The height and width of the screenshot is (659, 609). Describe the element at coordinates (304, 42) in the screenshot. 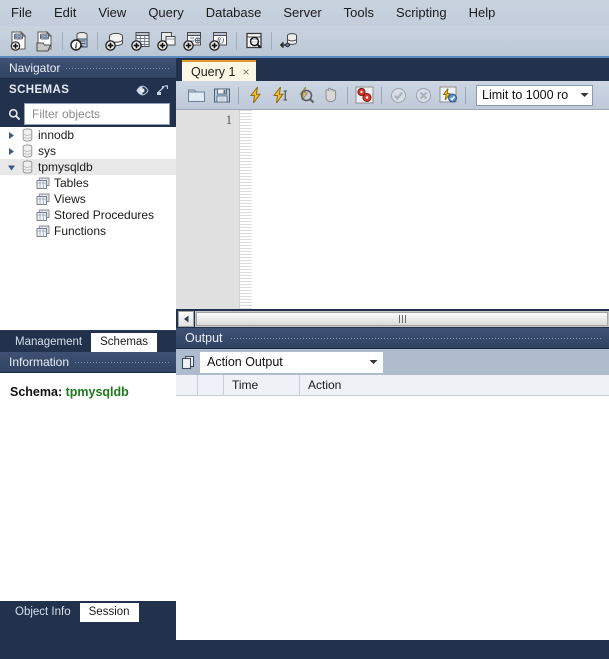

I see `main-toolbar: SQL SQL i f()` at that location.